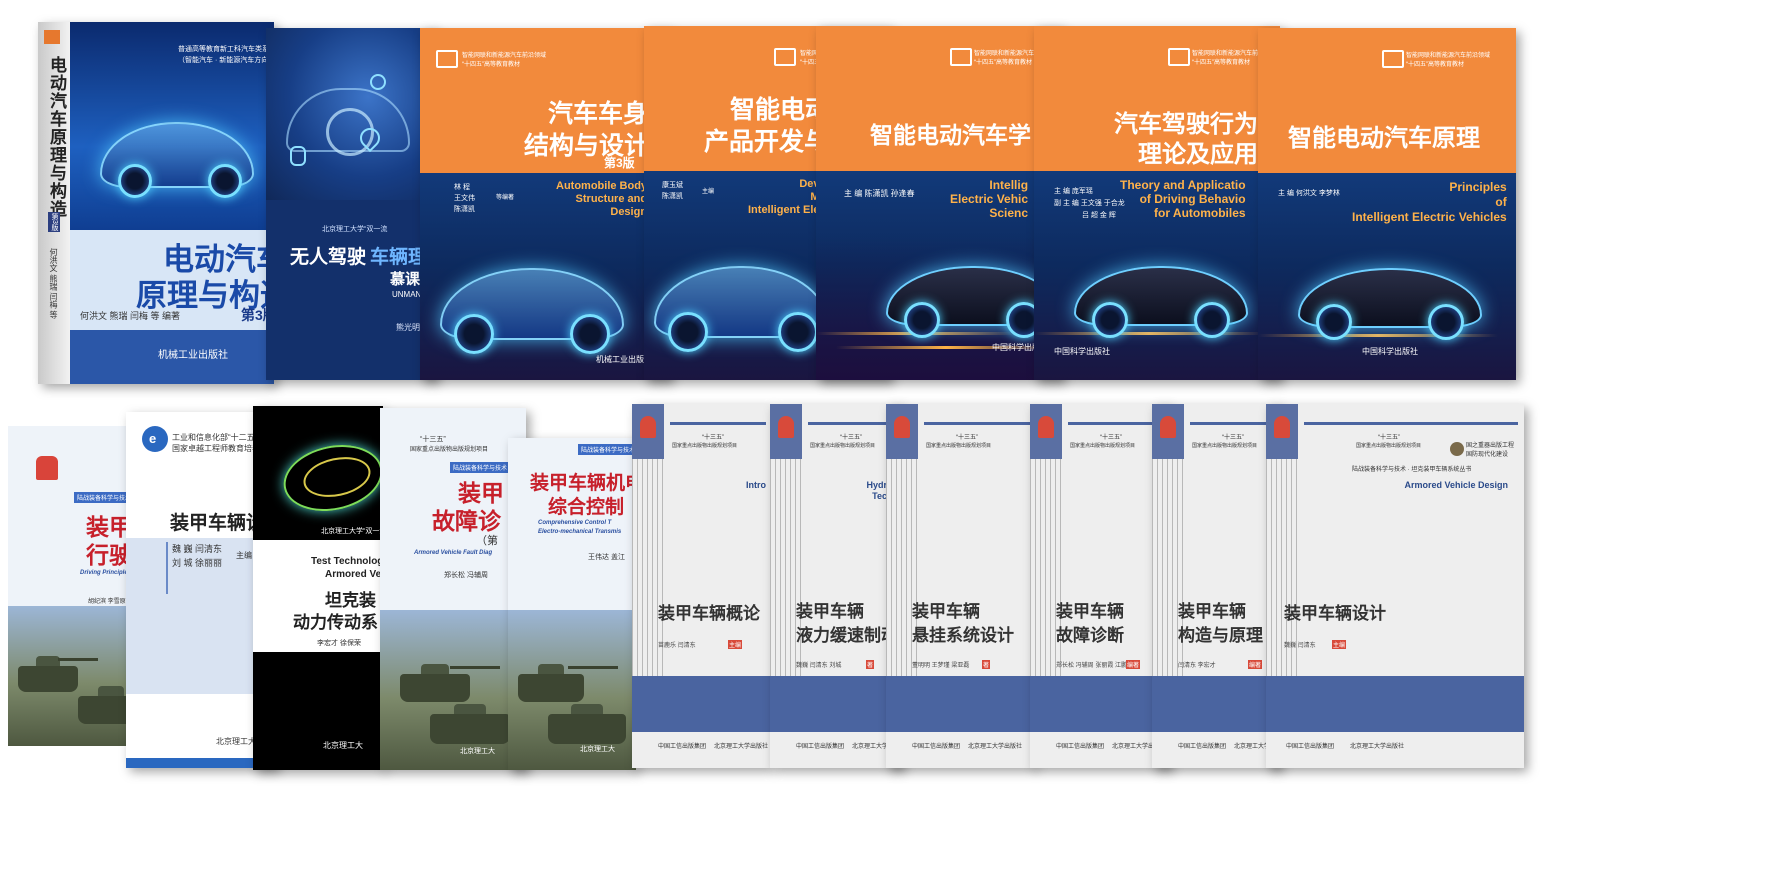  Describe the element at coordinates (218, 523) in the screenshot. I see `cover-title: 装甲车辆设` at that location.